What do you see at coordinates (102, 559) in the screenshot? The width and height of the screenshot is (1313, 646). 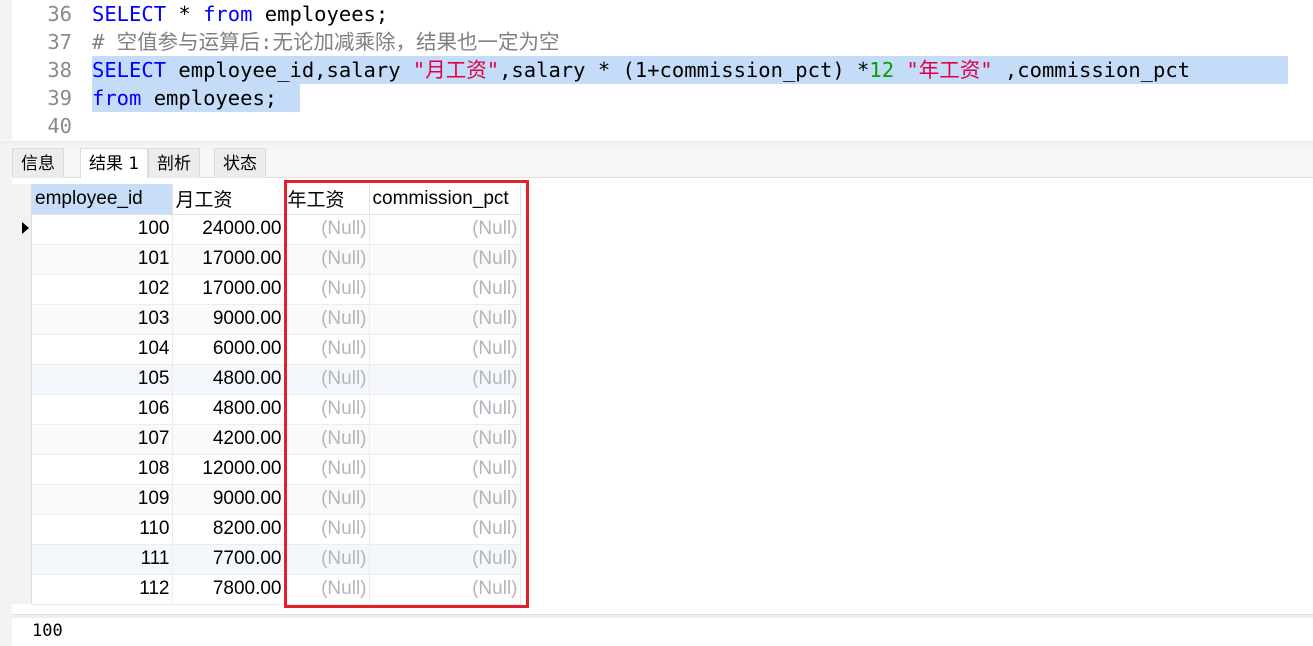 I see `grid-cell: 111` at bounding box center [102, 559].